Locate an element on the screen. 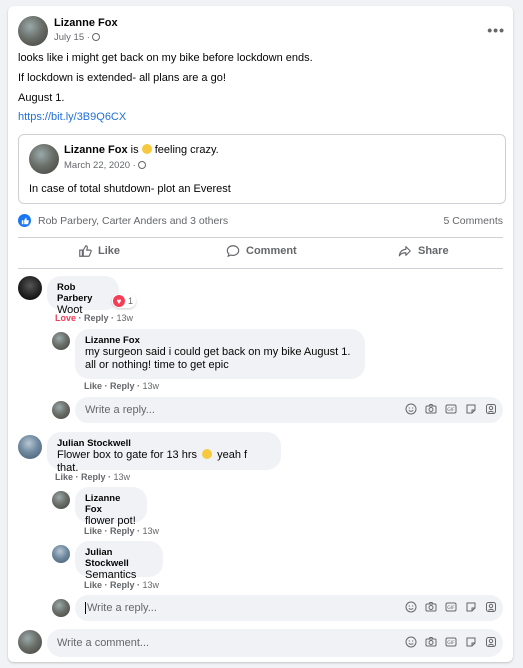  comment-text: Flower box to gate for 13 hrs is located at coordinates (127, 455).